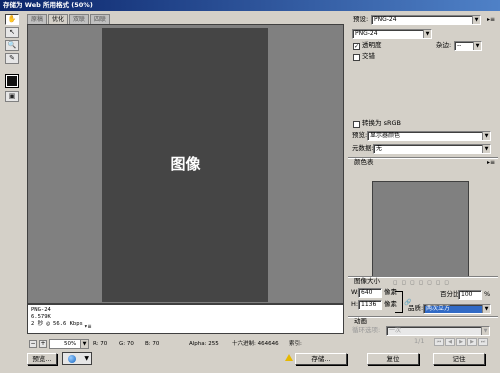 This screenshot has width=500, height=373. I want to click on width-input: 640, so click(370, 293).